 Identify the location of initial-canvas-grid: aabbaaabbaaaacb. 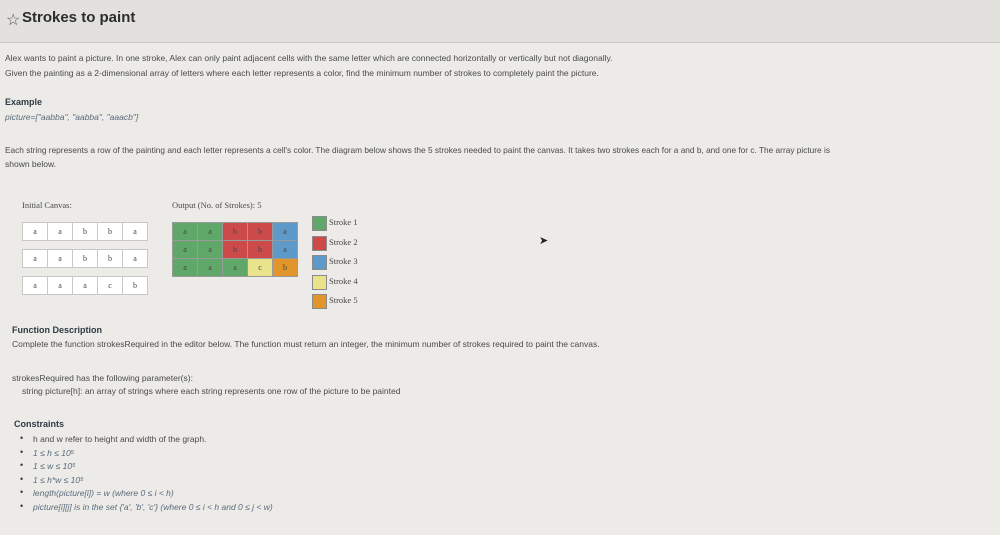
(85, 258).